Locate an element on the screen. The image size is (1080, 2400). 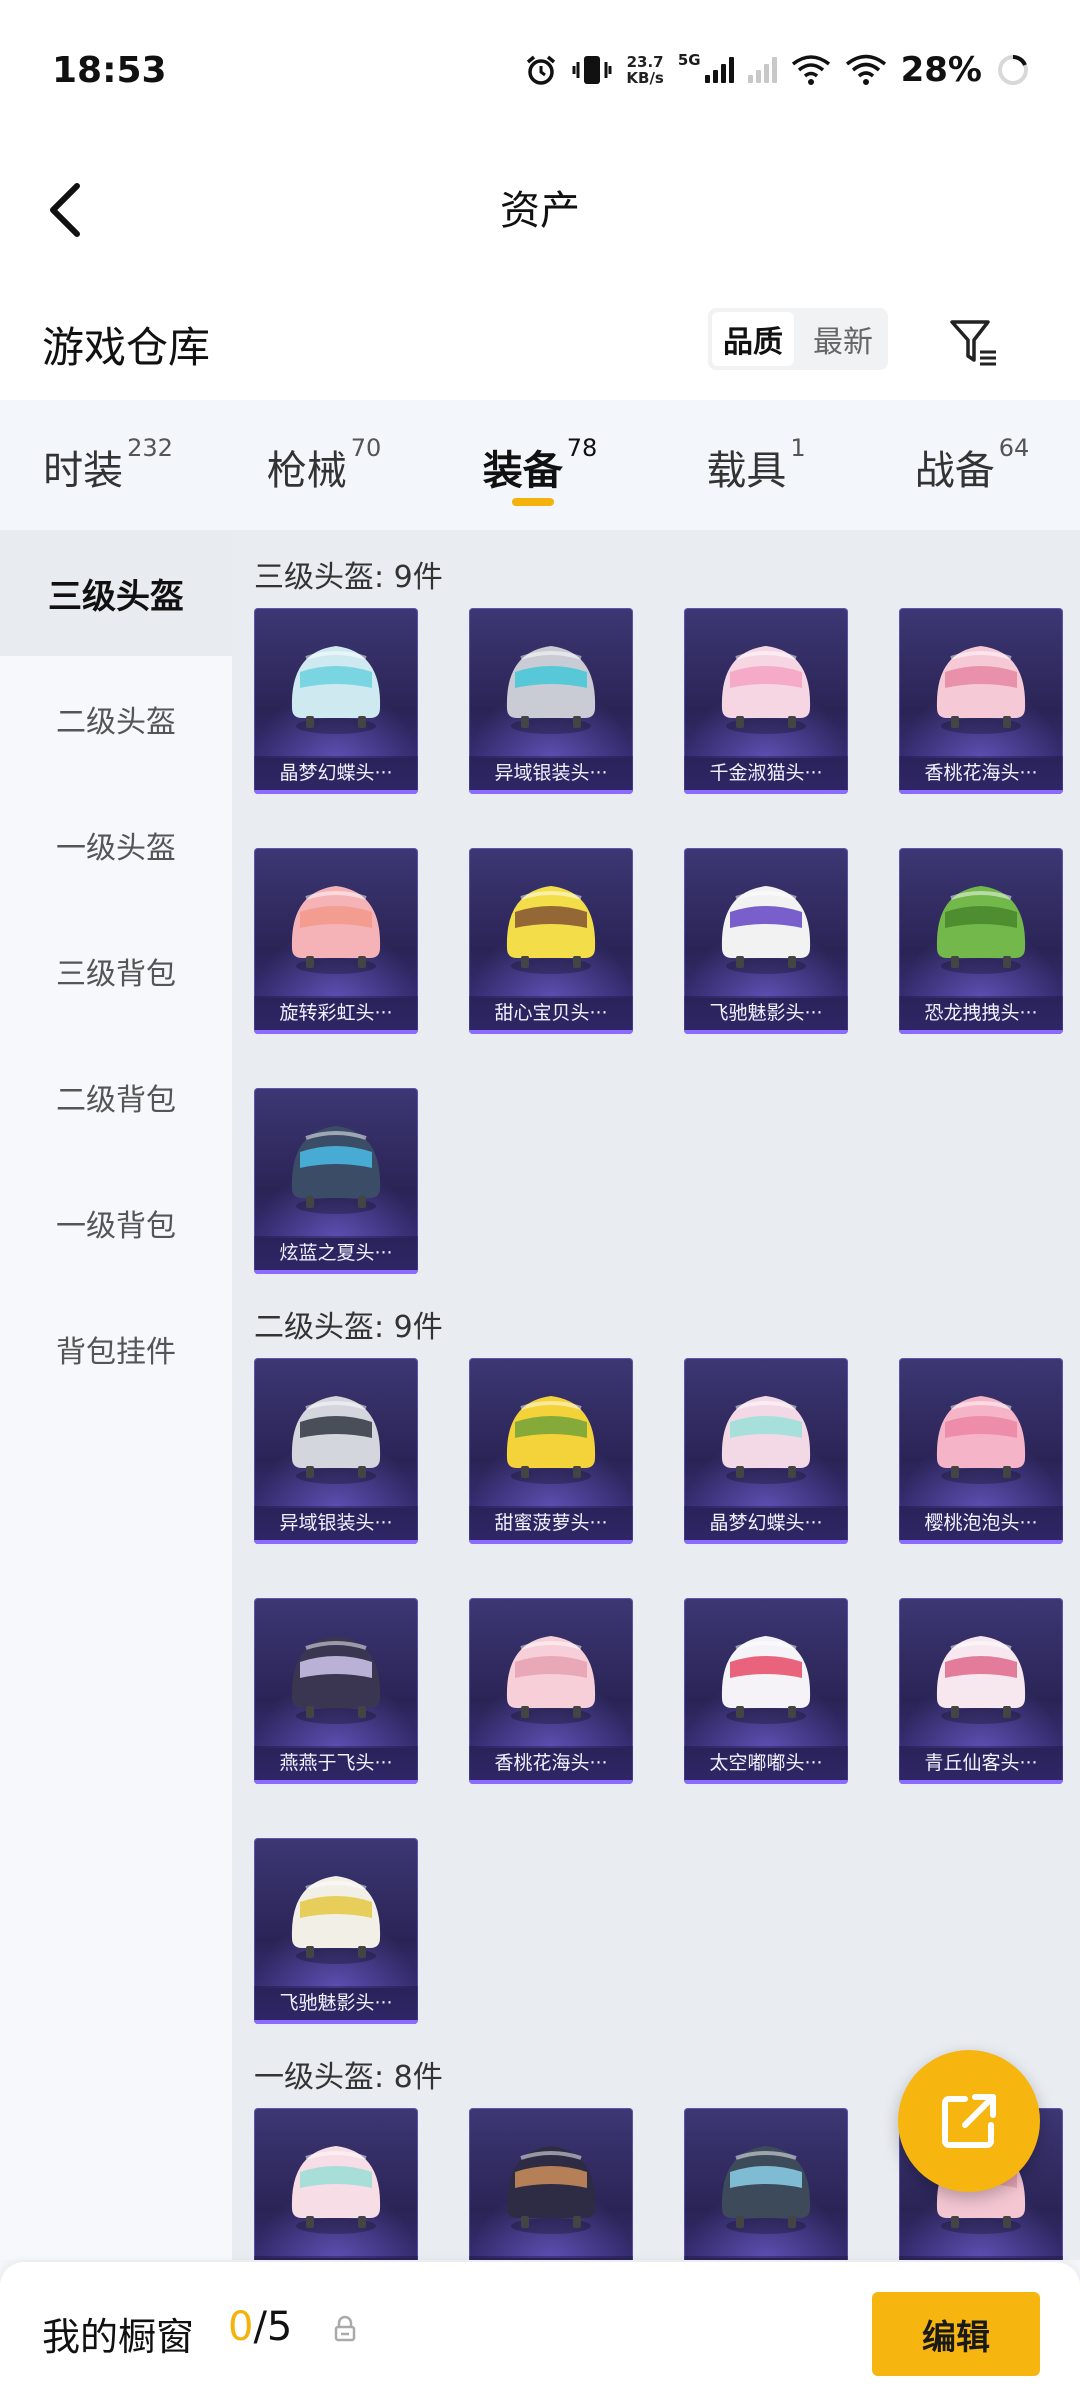
tab-equipment: 装备 78 is located at coordinates (540, 465).